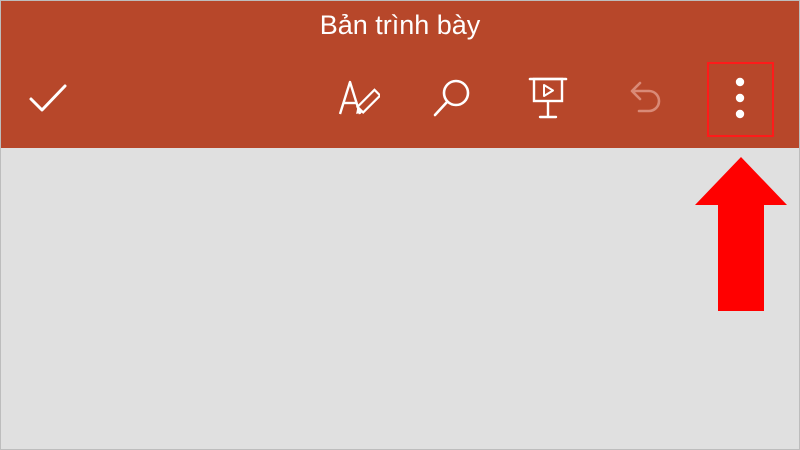  I want to click on slideshow-icon, so click(548, 98).